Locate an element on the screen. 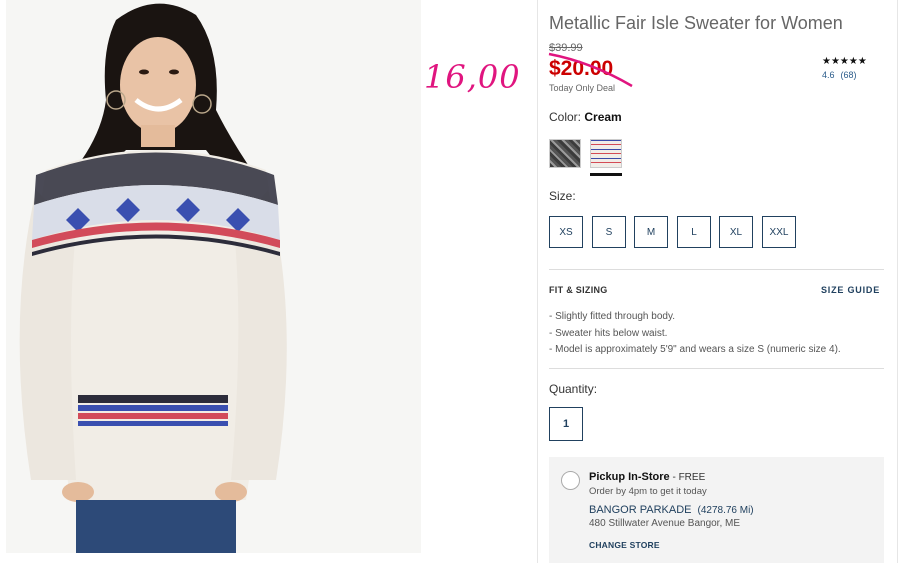 The width and height of the screenshot is (903, 563). color-swatch-cream is located at coordinates (606, 153).